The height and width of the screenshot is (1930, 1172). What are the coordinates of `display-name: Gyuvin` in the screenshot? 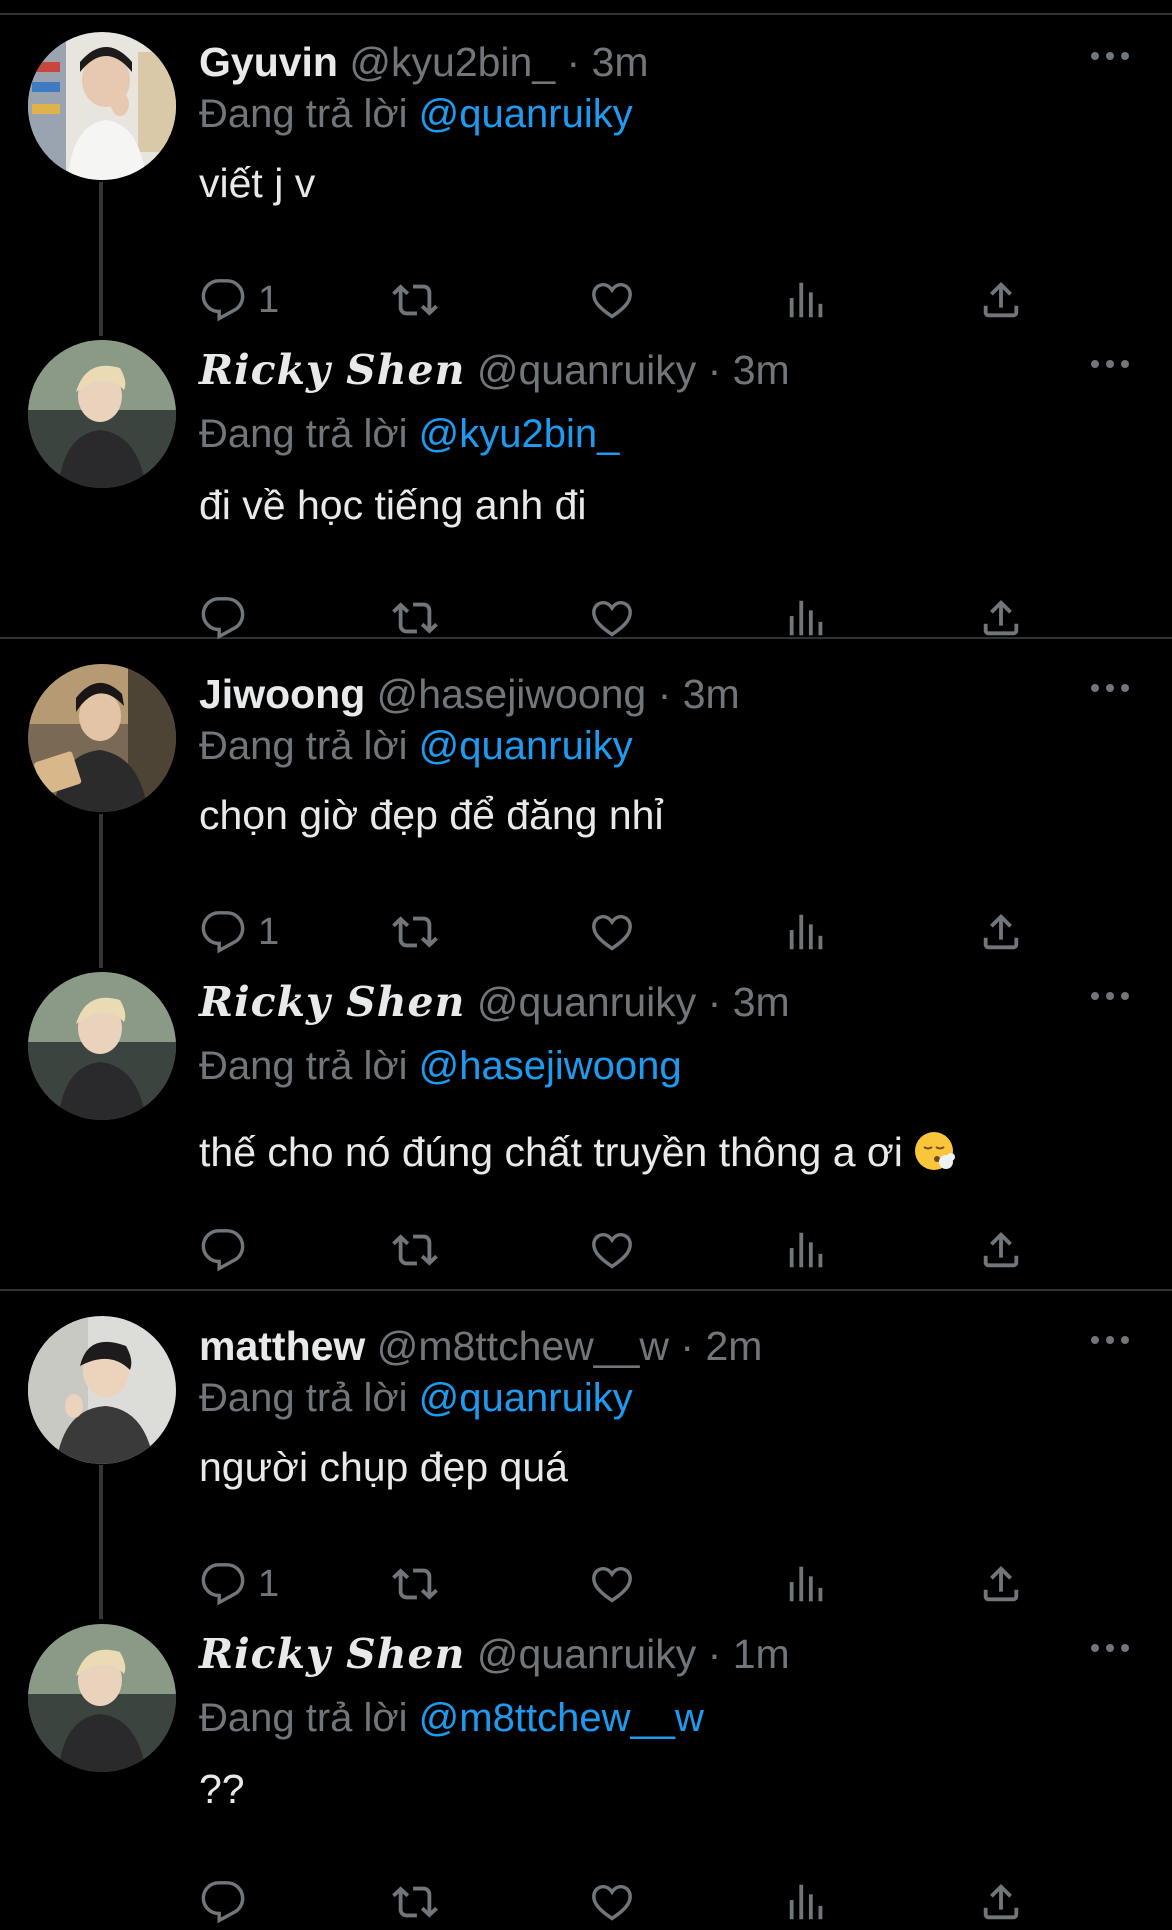 It's located at (268, 62).